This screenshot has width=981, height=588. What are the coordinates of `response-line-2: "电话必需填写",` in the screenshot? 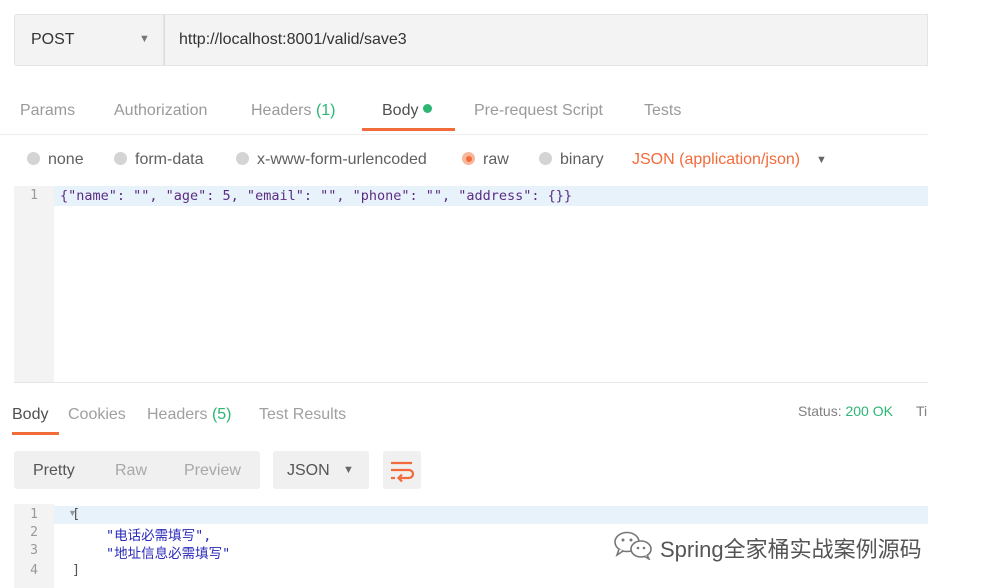 It's located at (159, 536).